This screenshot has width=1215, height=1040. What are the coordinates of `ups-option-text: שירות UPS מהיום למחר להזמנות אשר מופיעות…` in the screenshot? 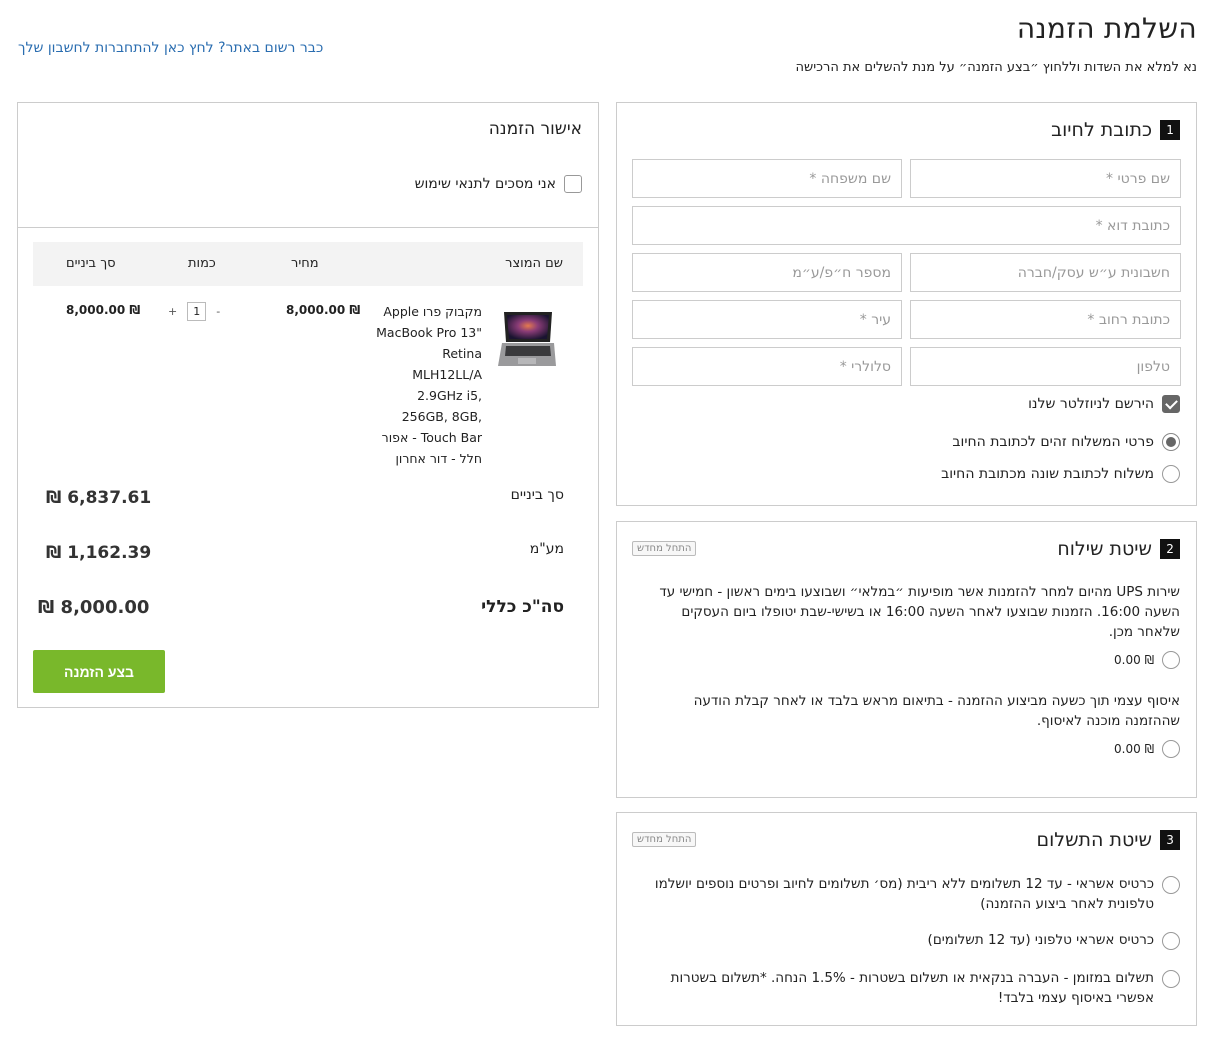 It's located at (919, 612).